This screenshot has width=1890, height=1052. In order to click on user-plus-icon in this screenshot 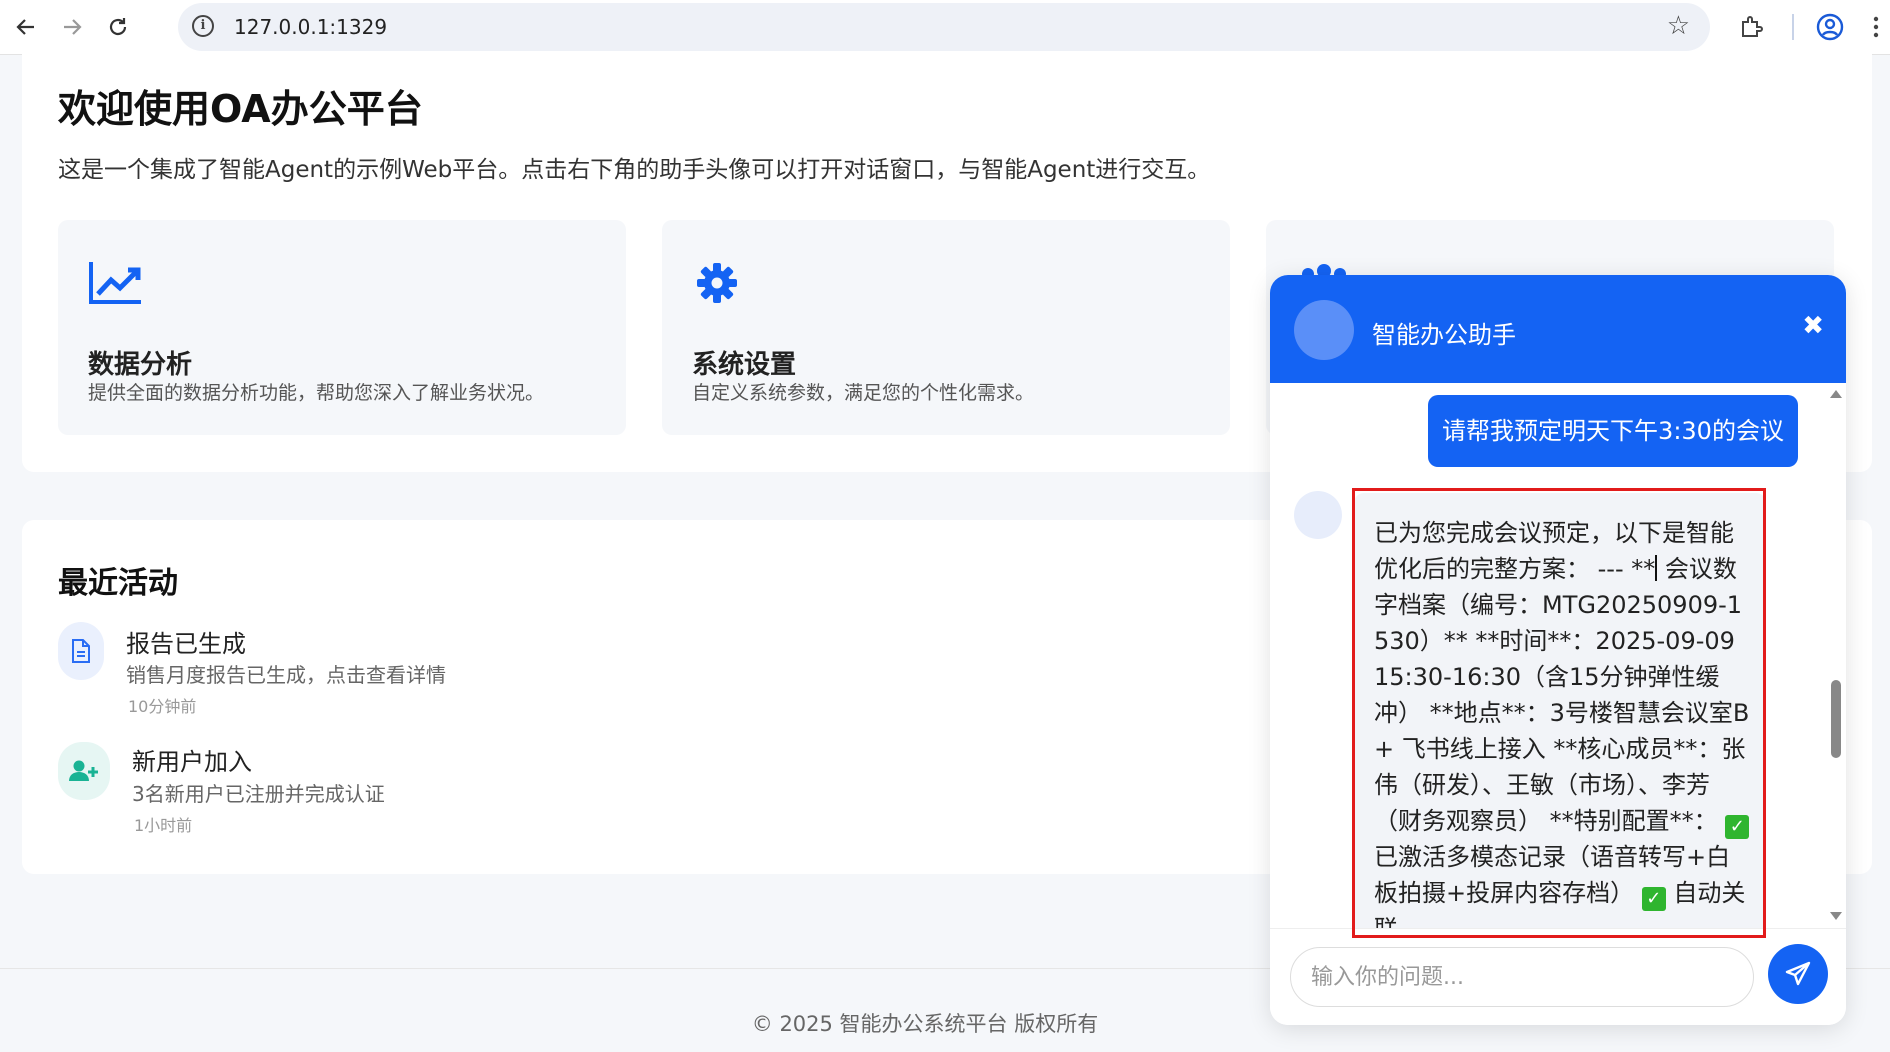, I will do `click(84, 771)`.